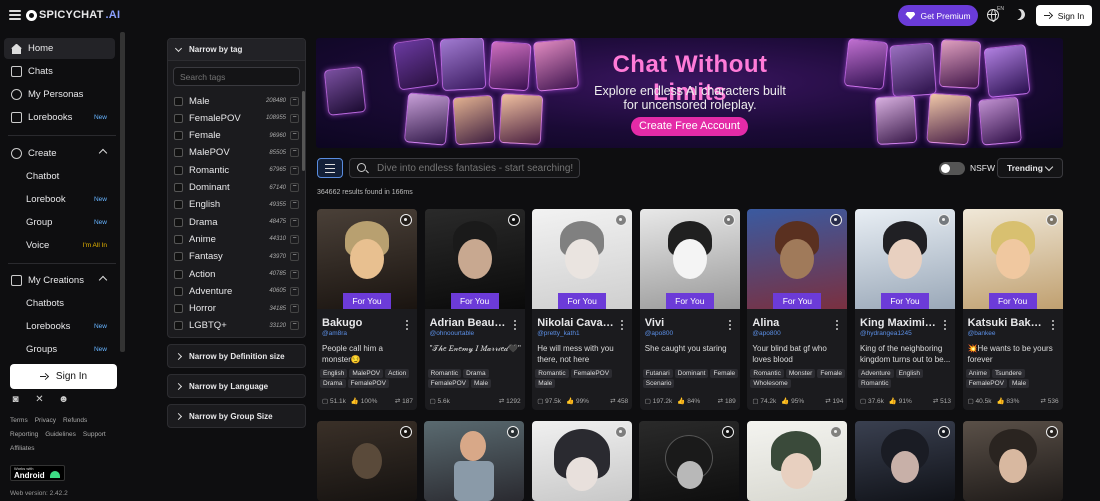 This screenshot has width=1100, height=501. I want to click on card-tag: MalePOV, so click(366, 373).